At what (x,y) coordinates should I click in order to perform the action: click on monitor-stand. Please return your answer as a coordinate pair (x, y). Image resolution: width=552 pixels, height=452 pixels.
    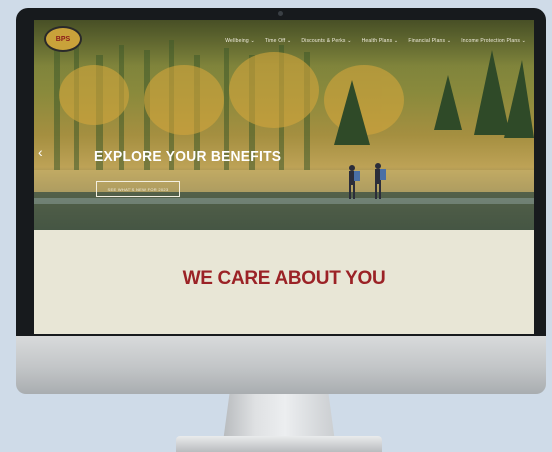
    Looking at the image, I should click on (279, 416).